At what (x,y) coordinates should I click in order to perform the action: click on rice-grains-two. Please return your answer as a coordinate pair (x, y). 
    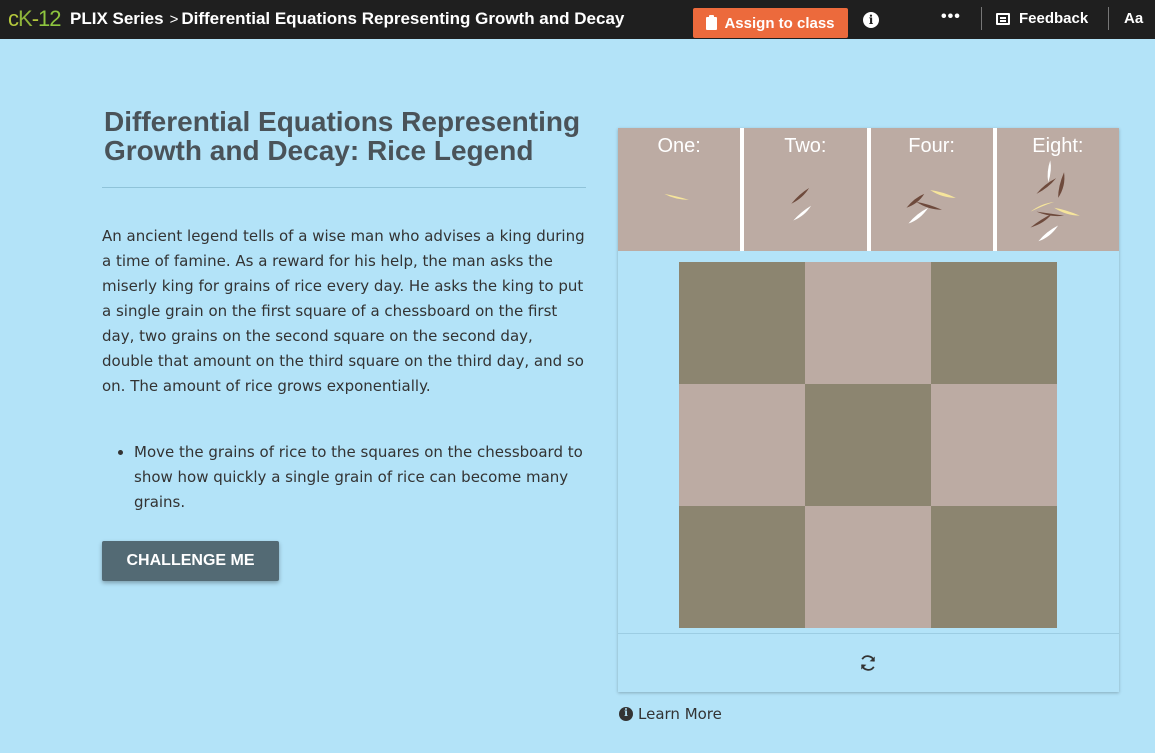
    Looking at the image, I should click on (805, 189).